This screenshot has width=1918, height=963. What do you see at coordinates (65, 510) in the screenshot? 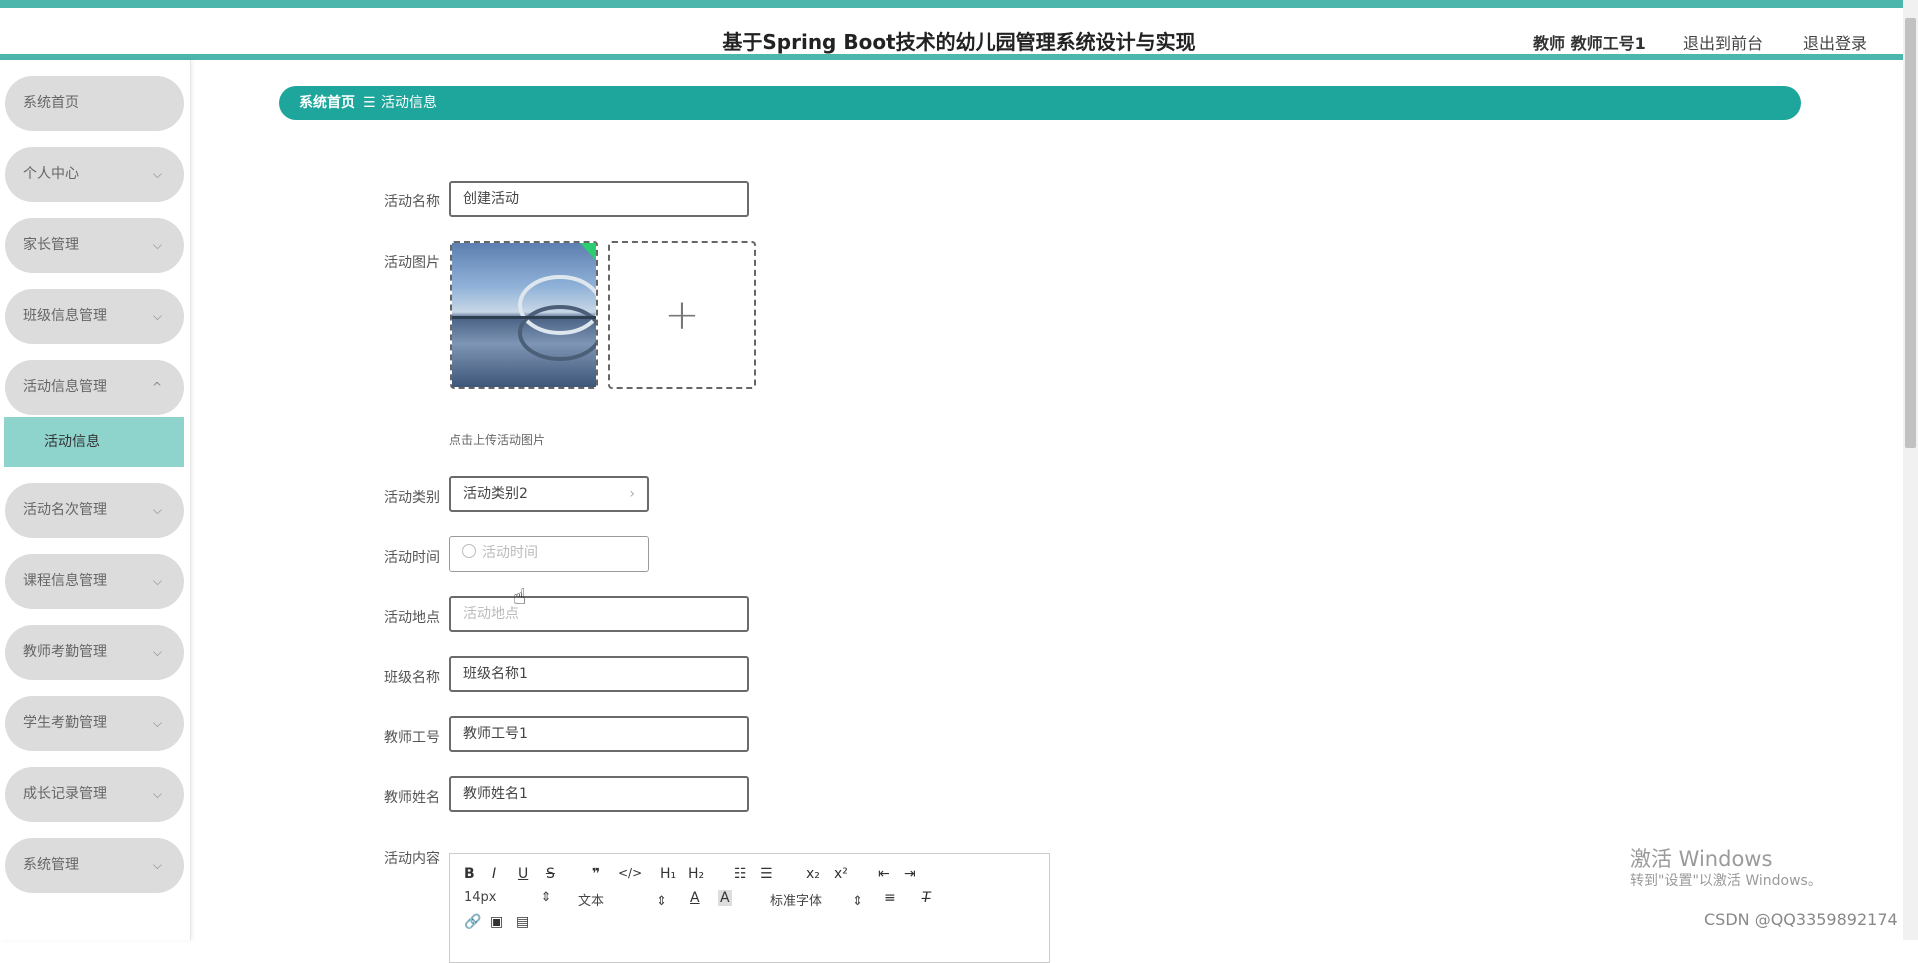
I see `sidebar-item-label: 活动名次管理` at bounding box center [65, 510].